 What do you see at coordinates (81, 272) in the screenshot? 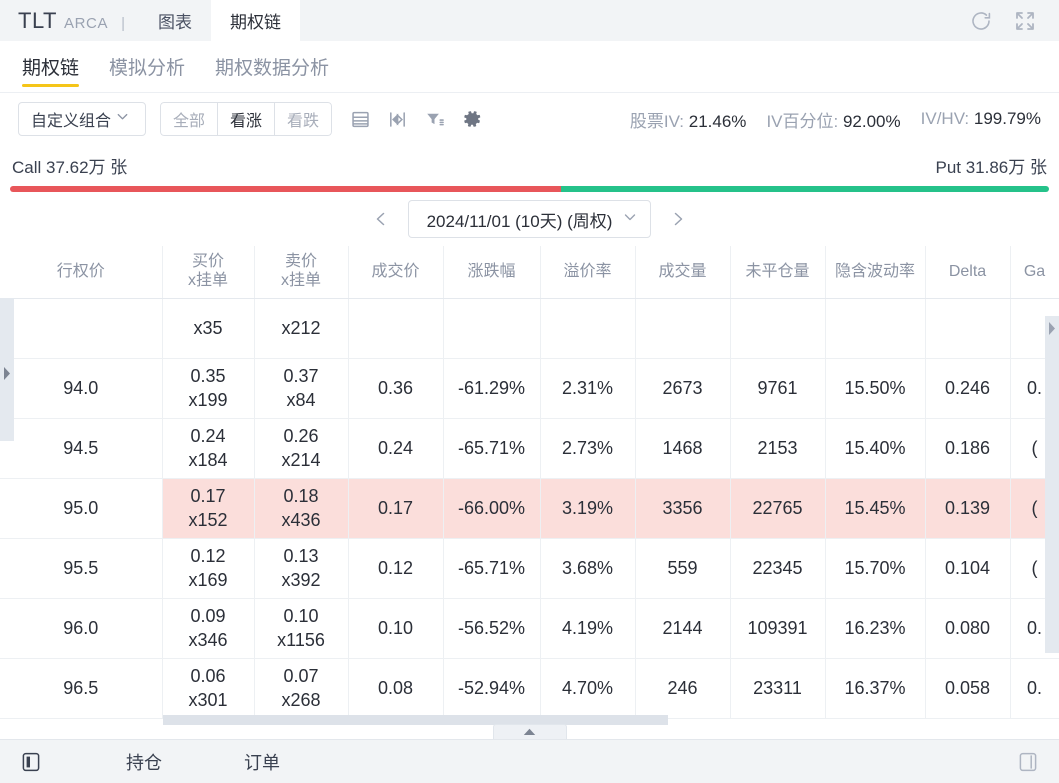
I see `column-header-0-行权价: 行权价` at bounding box center [81, 272].